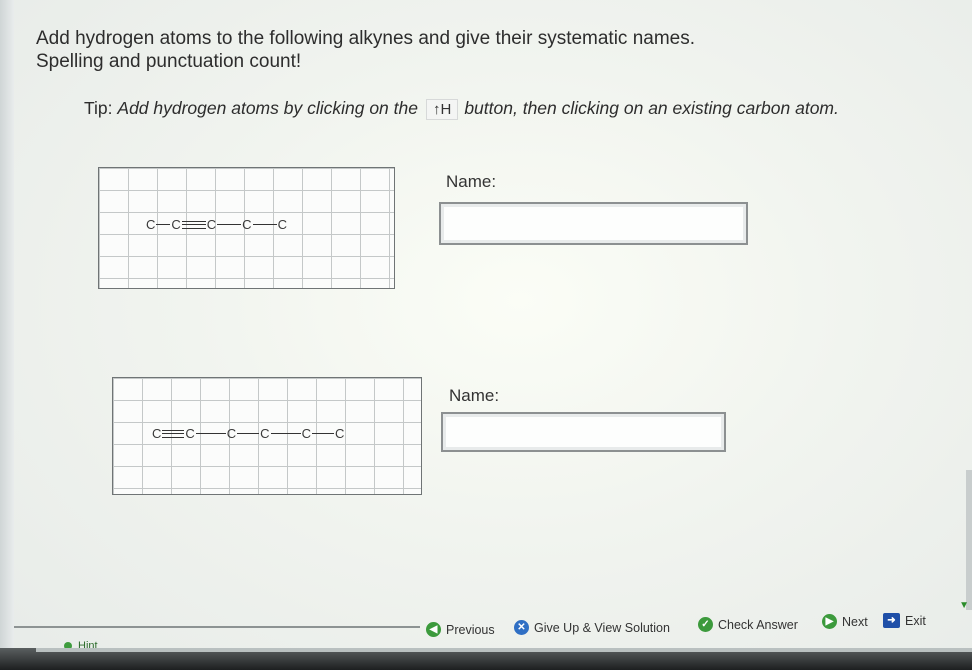  Describe the element at coordinates (891, 620) in the screenshot. I see `exit-icon: ➜` at that location.